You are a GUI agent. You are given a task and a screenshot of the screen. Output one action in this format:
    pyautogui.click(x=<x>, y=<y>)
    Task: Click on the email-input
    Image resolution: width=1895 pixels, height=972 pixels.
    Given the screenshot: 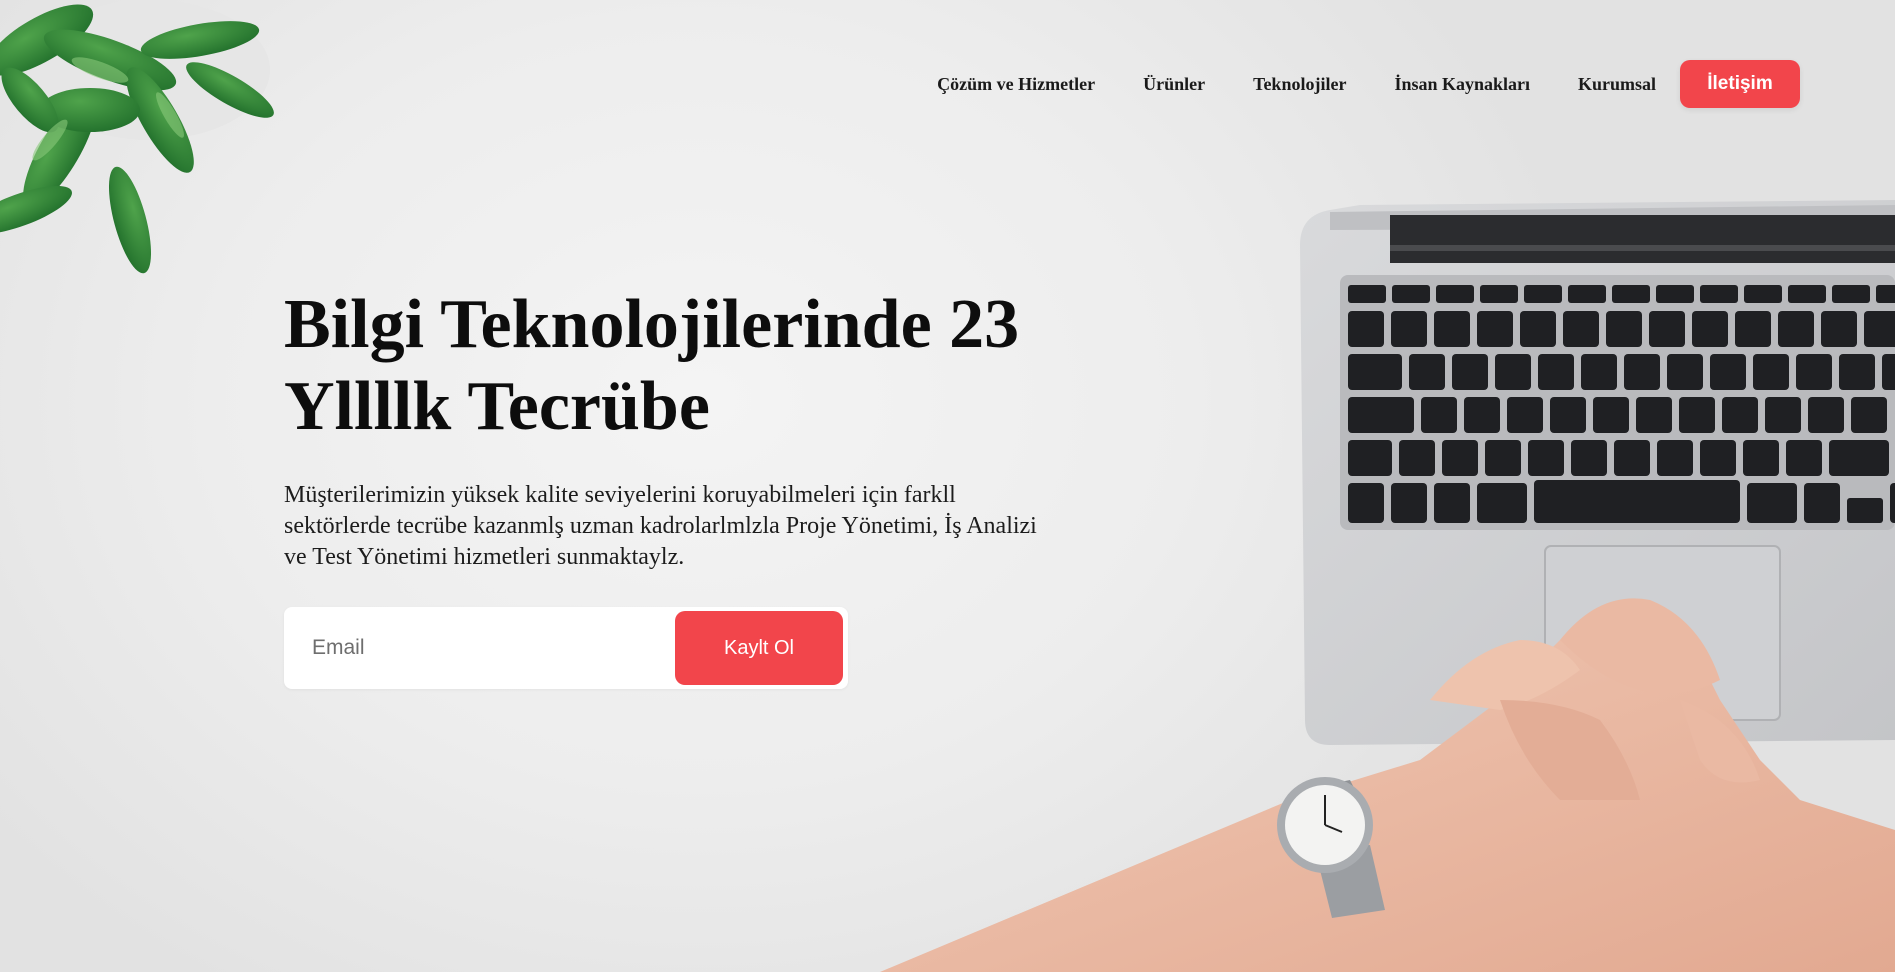 What is the action you would take?
    pyautogui.click(x=479, y=648)
    